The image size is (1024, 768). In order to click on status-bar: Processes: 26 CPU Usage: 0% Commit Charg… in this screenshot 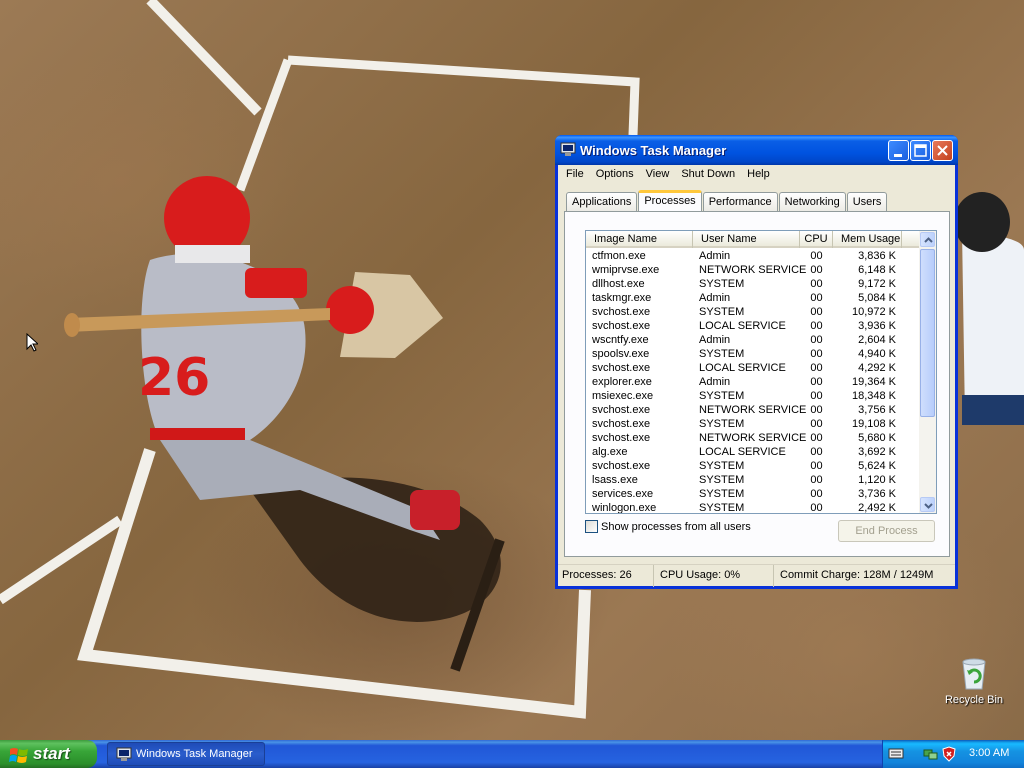, I will do `click(756, 575)`.